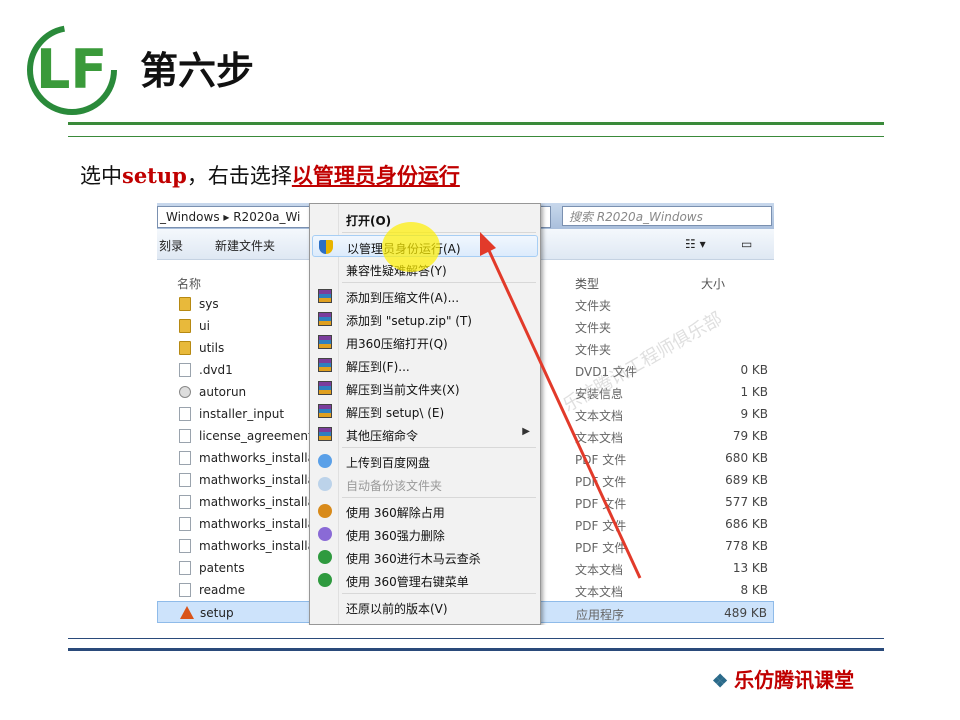 This screenshot has width=960, height=720. Describe the element at coordinates (376, 175) in the screenshot. I see `instruction-link: 以管理员身份运行` at that location.